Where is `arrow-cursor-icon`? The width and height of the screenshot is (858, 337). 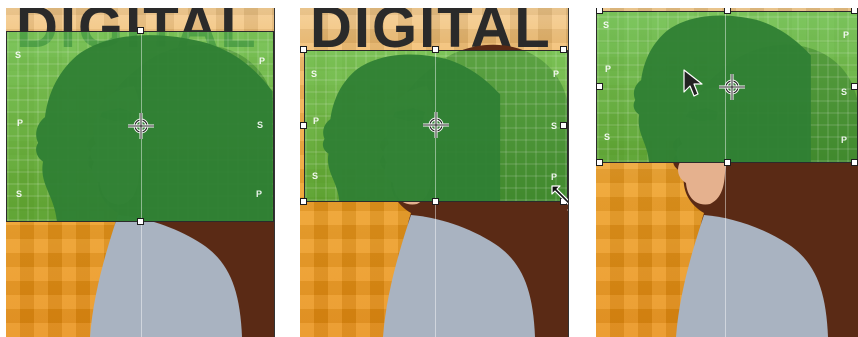 arrow-cursor-icon is located at coordinates (693, 83).